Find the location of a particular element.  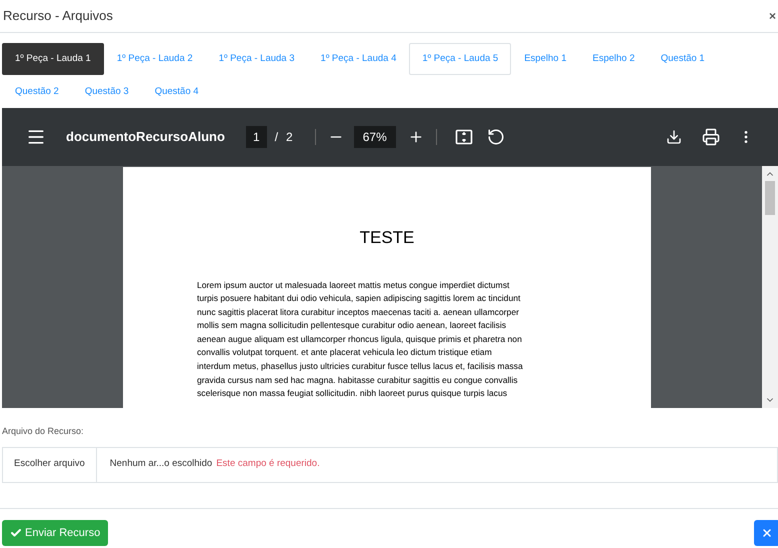

submit-button: Enviar Recurso is located at coordinates (55, 533).